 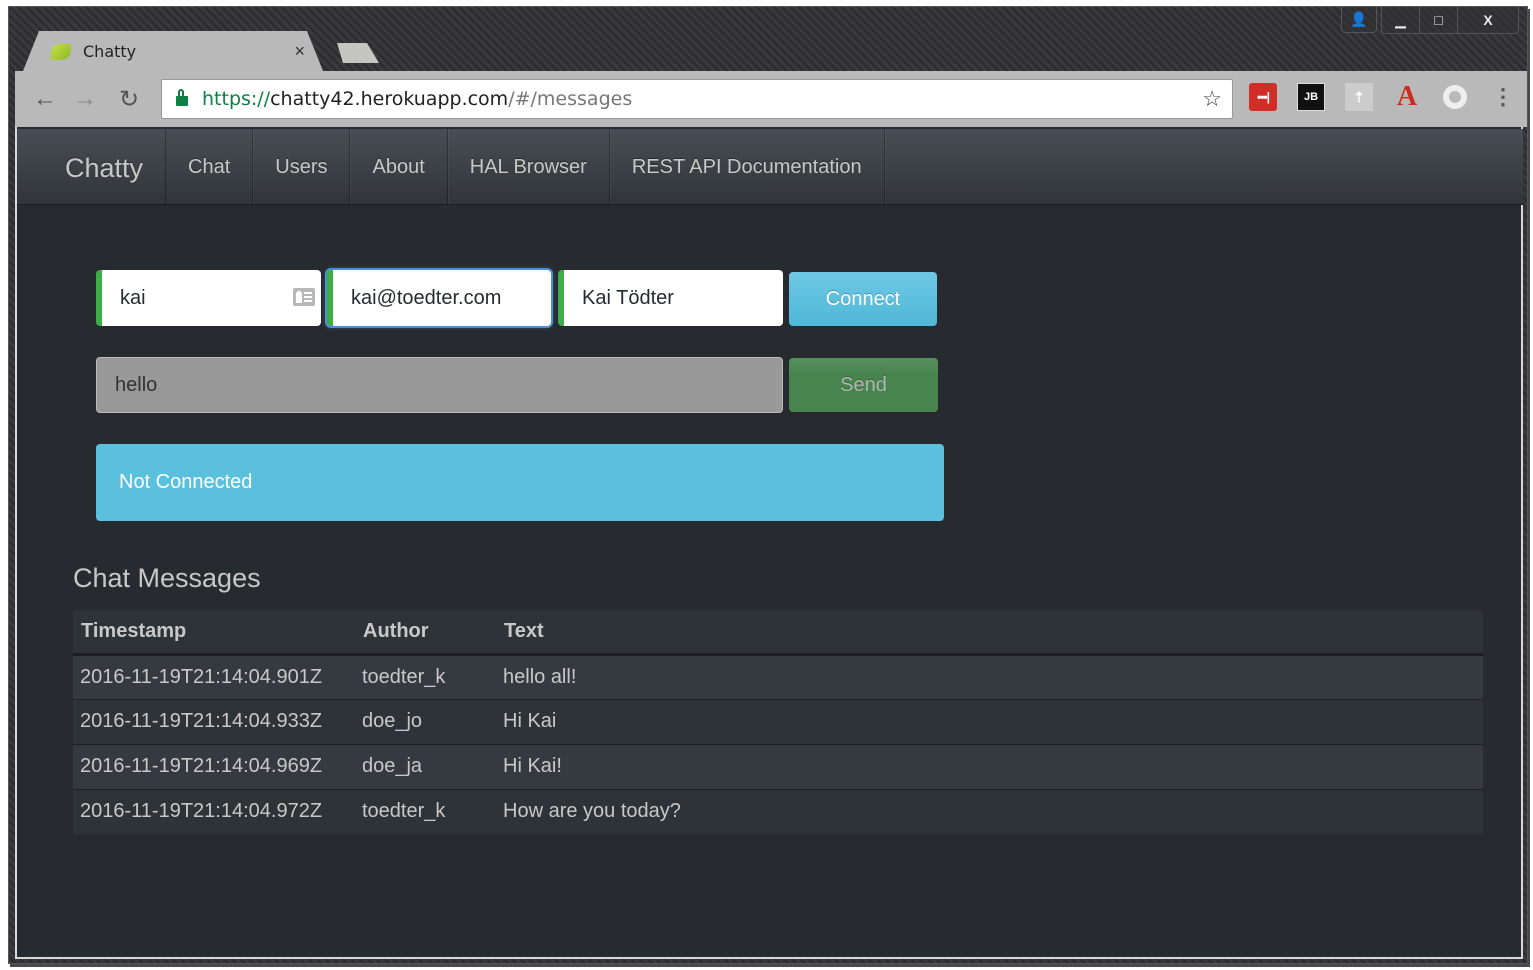 What do you see at coordinates (1439, 20) in the screenshot?
I see `maximize-icon: □` at bounding box center [1439, 20].